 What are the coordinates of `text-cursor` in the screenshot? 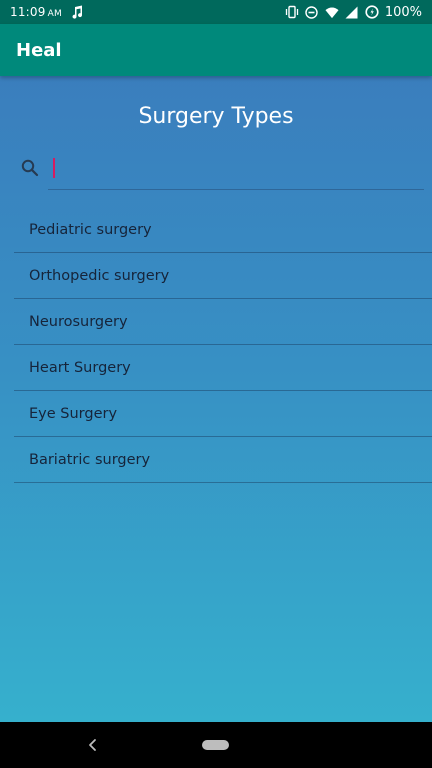 It's located at (54, 168).